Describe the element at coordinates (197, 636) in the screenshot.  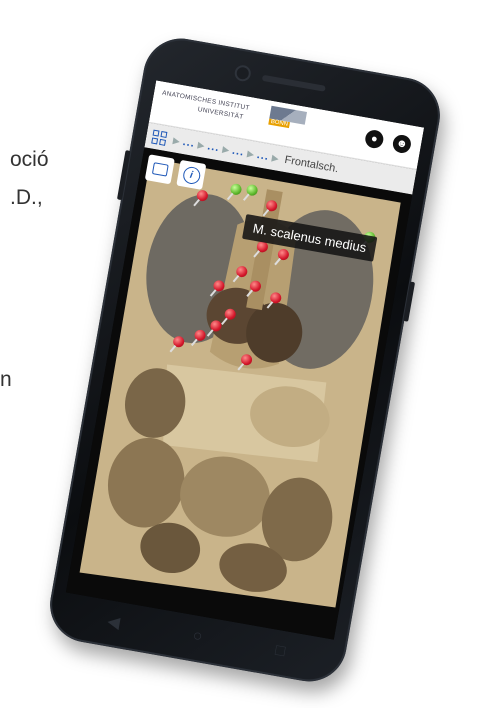
I see `home-icon: ○` at that location.